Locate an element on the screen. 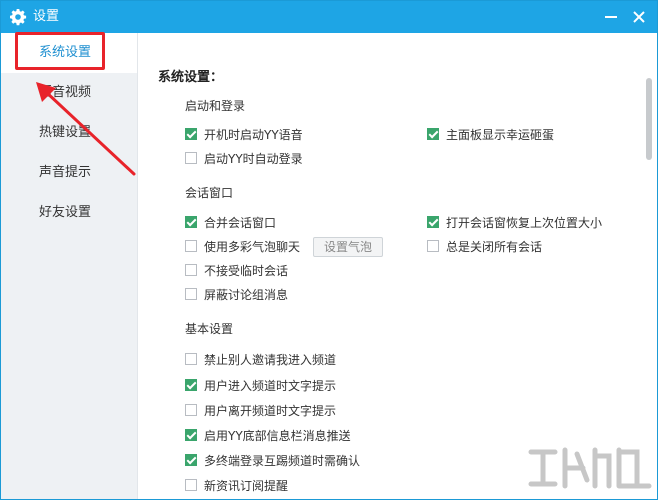 This screenshot has height=500, width=658. sidebar-item-label: 好友设置 is located at coordinates (65, 212).